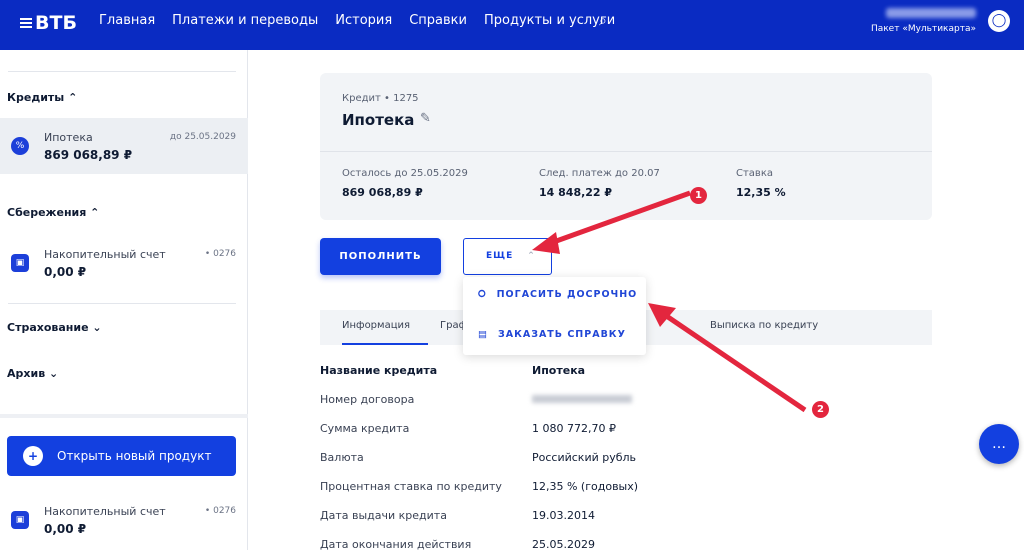  What do you see at coordinates (698, 195) in the screenshot?
I see `badge-1: 1` at bounding box center [698, 195].